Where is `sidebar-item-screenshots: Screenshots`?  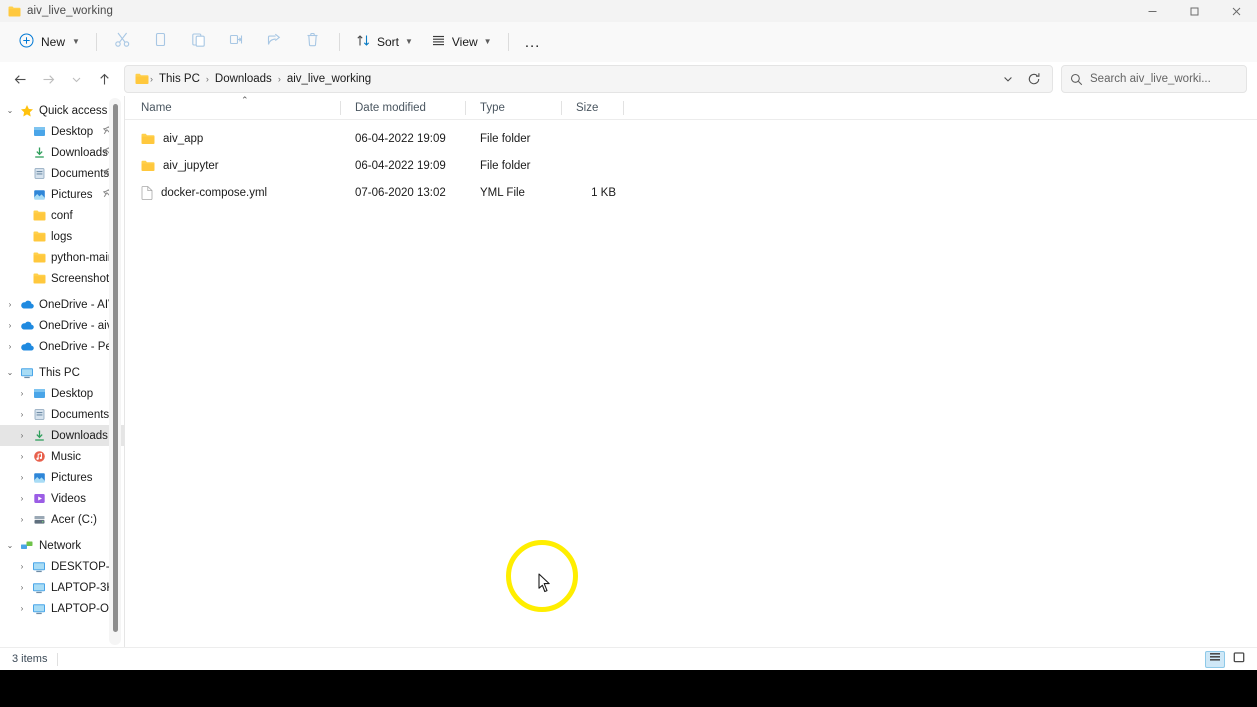
sidebar-item-screenshots: Screenshots is located at coordinates (62, 278).